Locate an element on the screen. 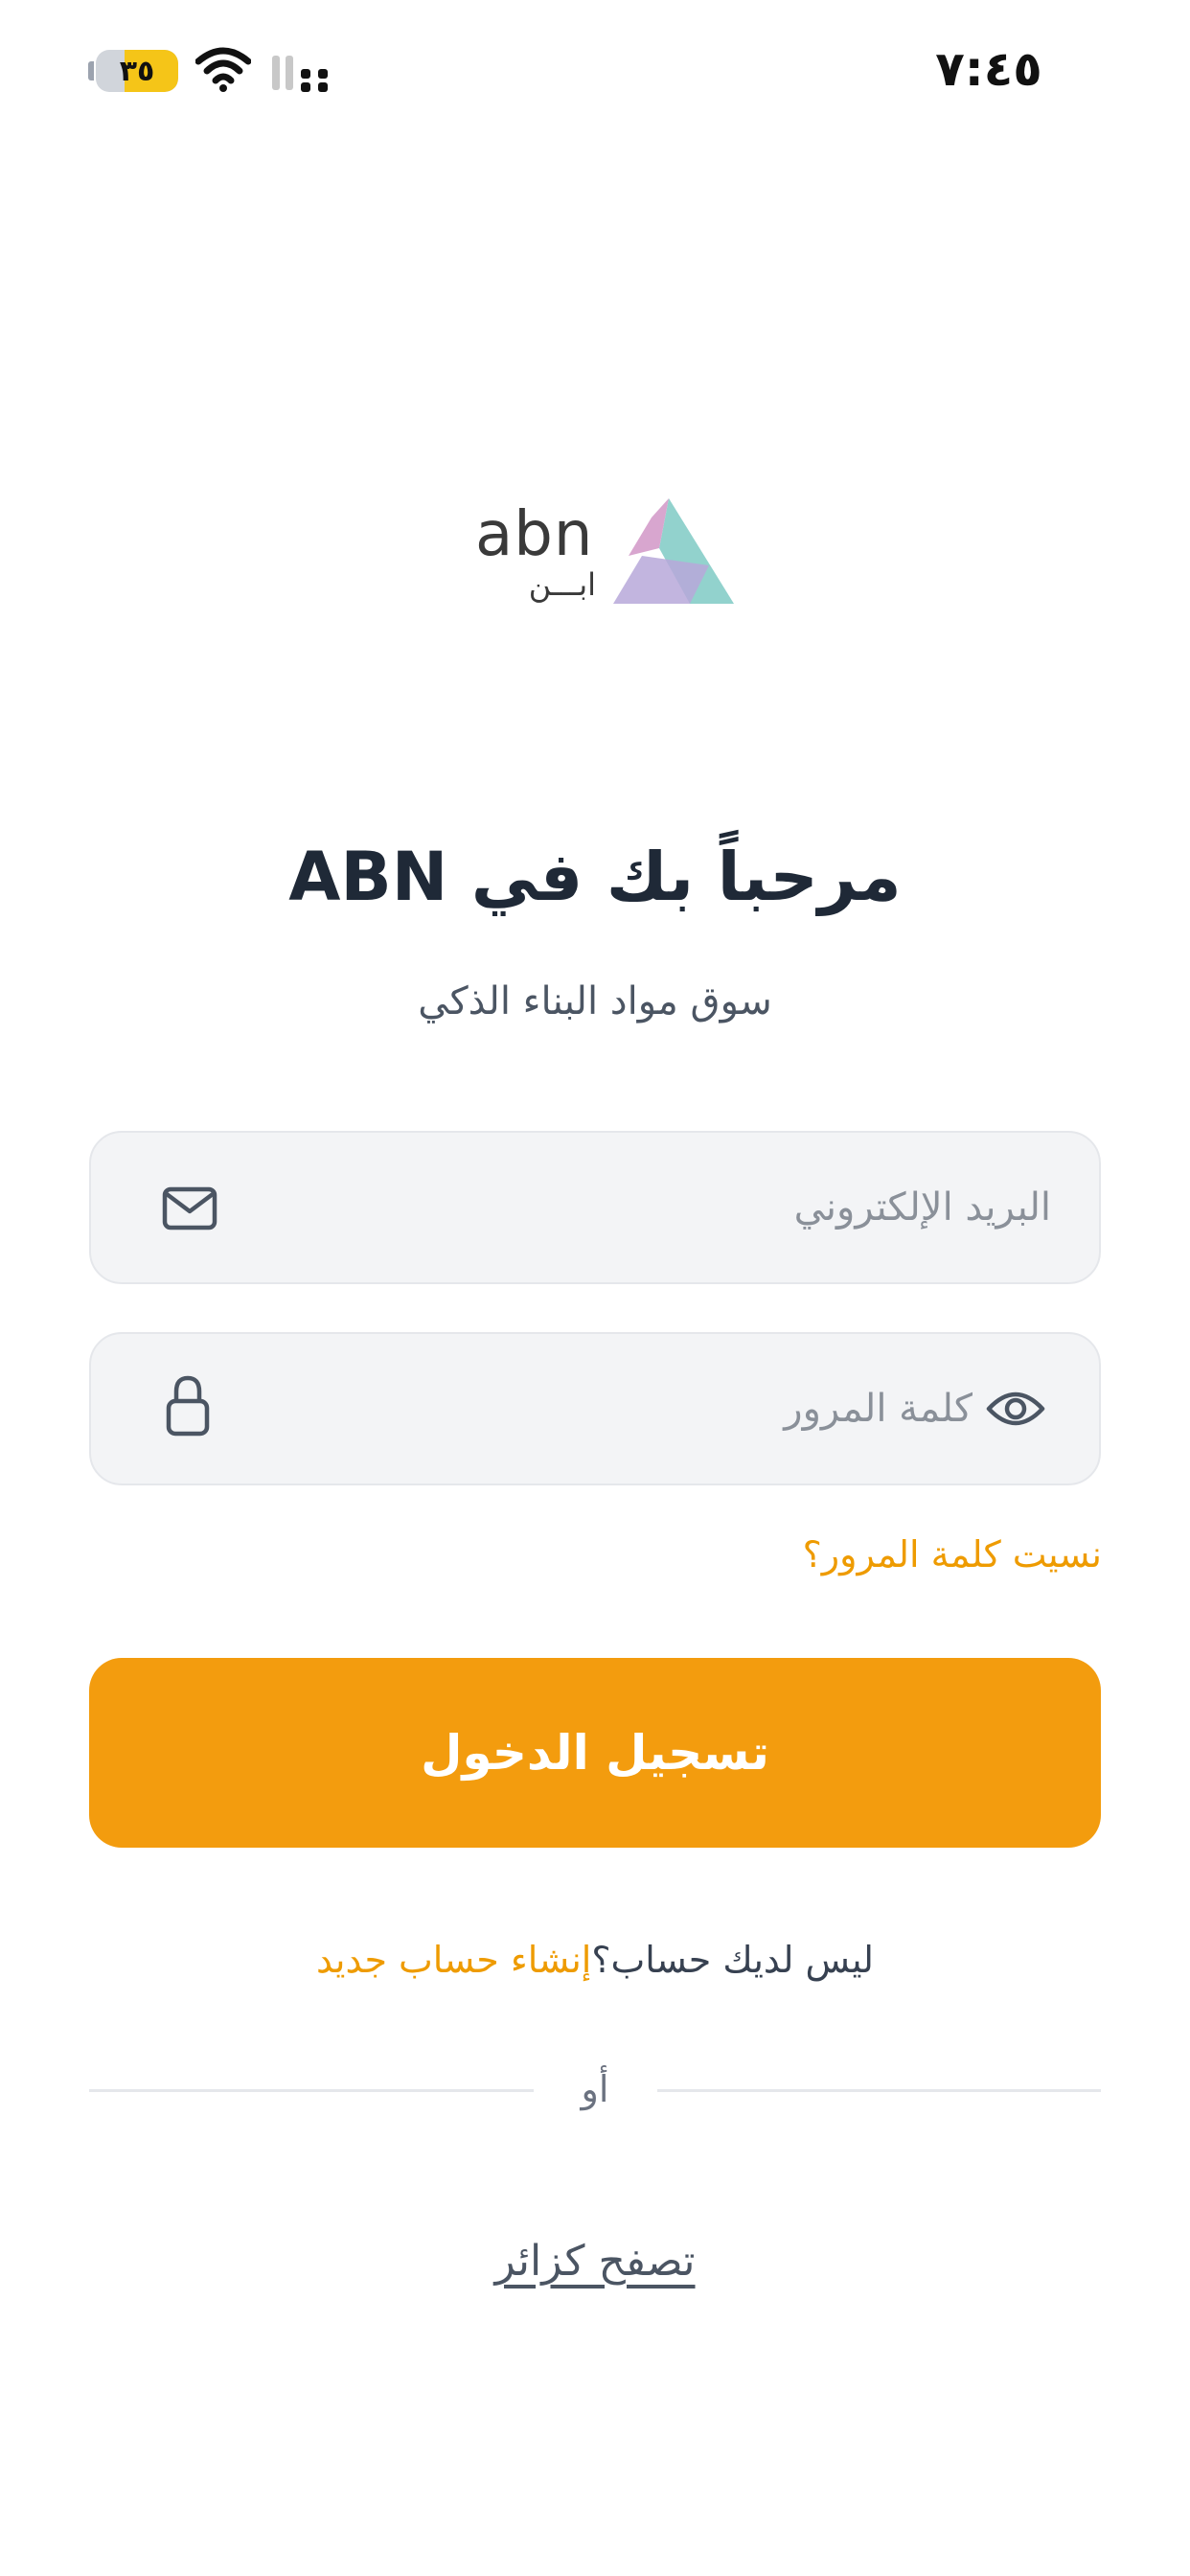 The width and height of the screenshot is (1190, 2576). eye-icon is located at coordinates (1015, 1409).